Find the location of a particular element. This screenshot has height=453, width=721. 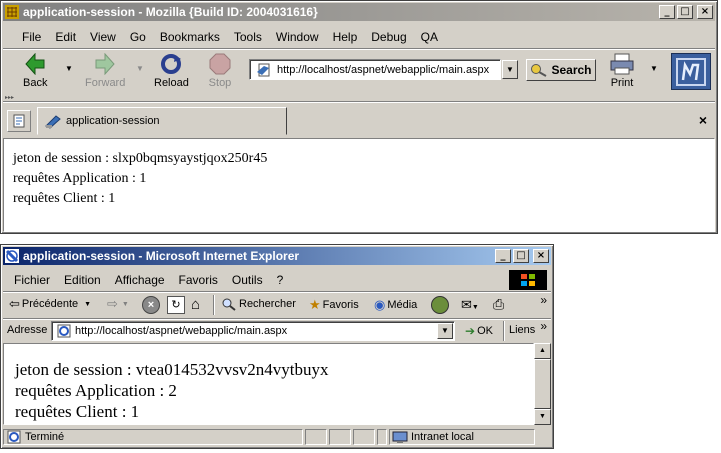

menu-qa: QA is located at coordinates (429, 37).